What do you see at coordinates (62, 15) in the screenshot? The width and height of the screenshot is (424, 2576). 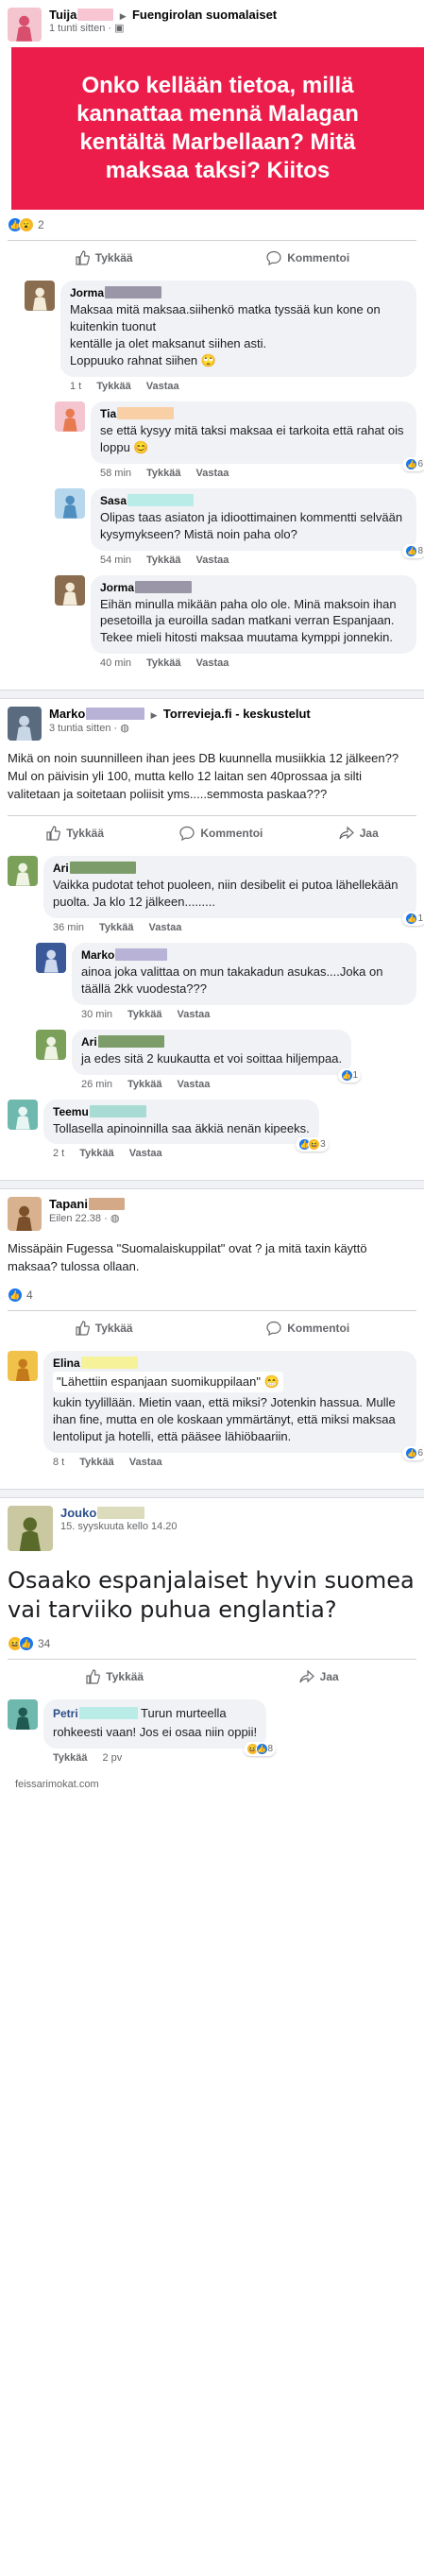 I see `author-name: Tuija` at bounding box center [62, 15].